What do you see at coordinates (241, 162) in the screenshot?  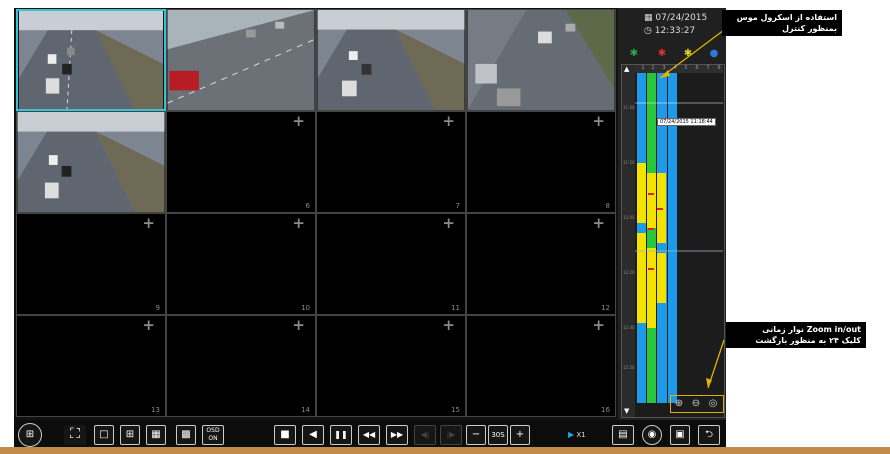 I see `camera-tile-6: +6` at bounding box center [241, 162].